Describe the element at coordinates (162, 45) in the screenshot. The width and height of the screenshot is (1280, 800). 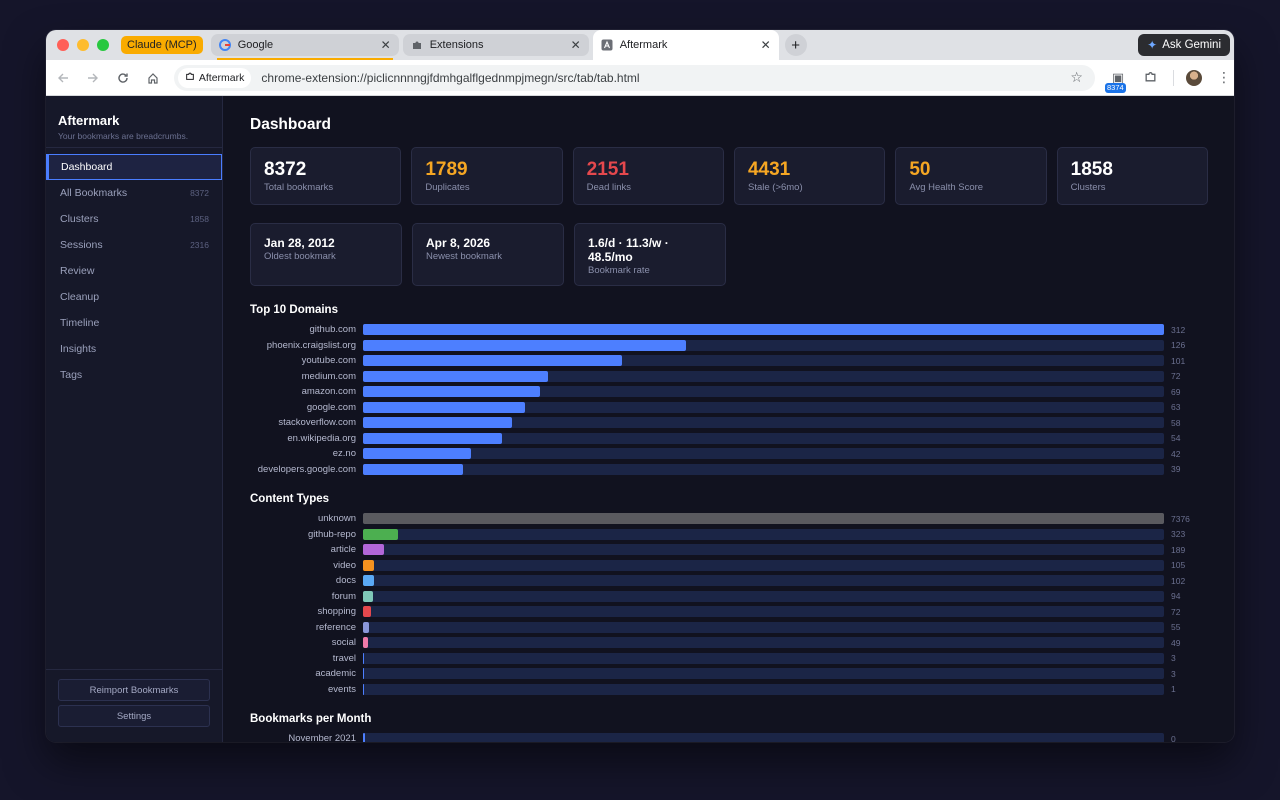
I see `tab-group-chip: Claude (MCP)` at that location.